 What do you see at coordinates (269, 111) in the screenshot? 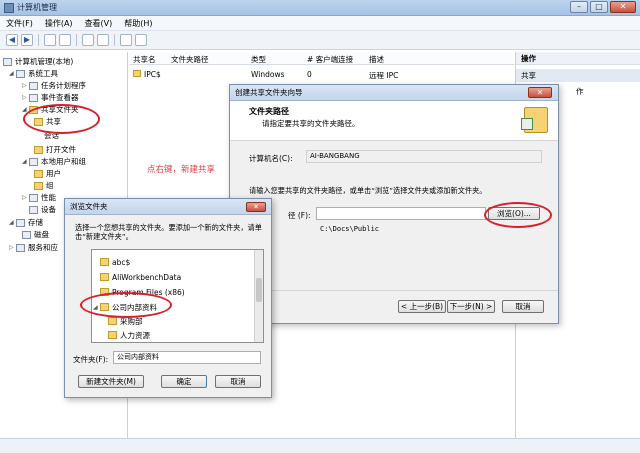
I see `wizard-heading: 文件夹路径` at bounding box center [269, 111].